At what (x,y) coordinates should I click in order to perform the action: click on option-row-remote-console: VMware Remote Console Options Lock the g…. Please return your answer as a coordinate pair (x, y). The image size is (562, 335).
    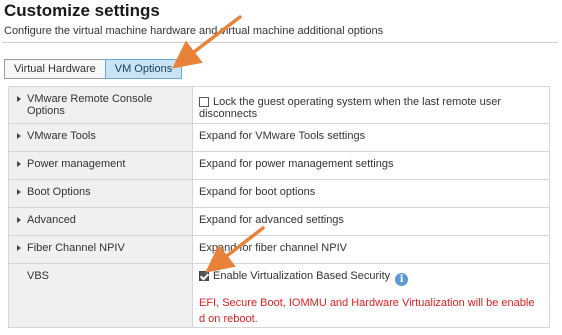
    Looking at the image, I should click on (279, 105).